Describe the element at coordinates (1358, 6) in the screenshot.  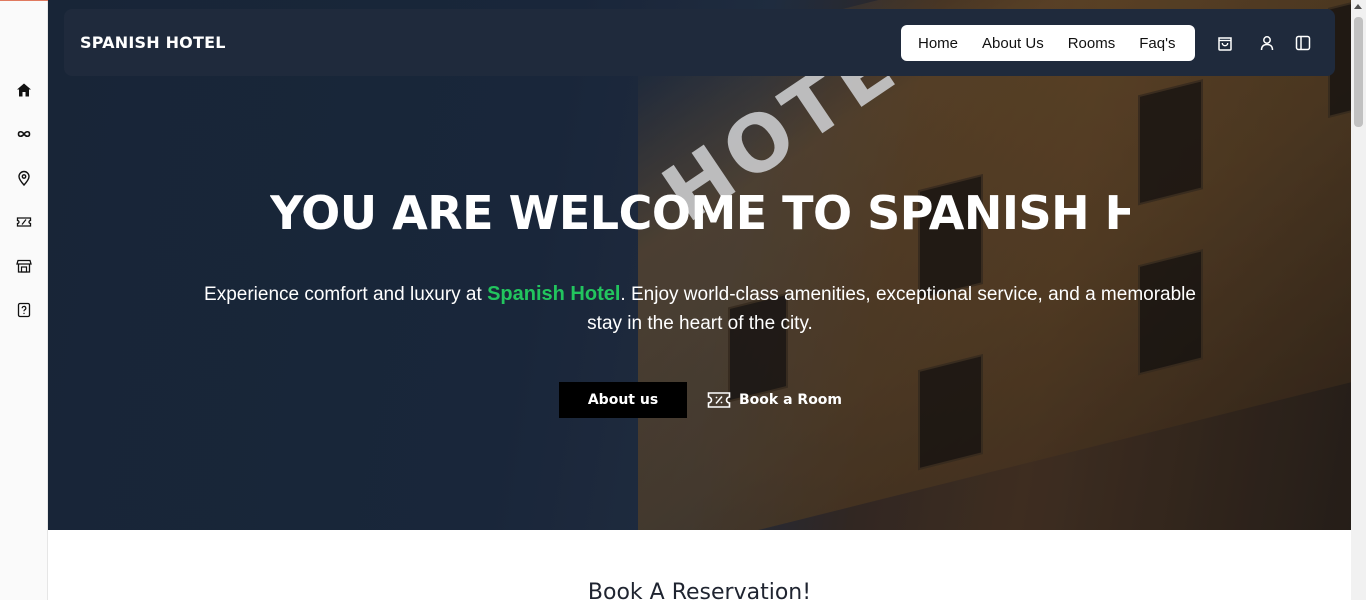
I see `scroll-up-arrow-icon` at that location.